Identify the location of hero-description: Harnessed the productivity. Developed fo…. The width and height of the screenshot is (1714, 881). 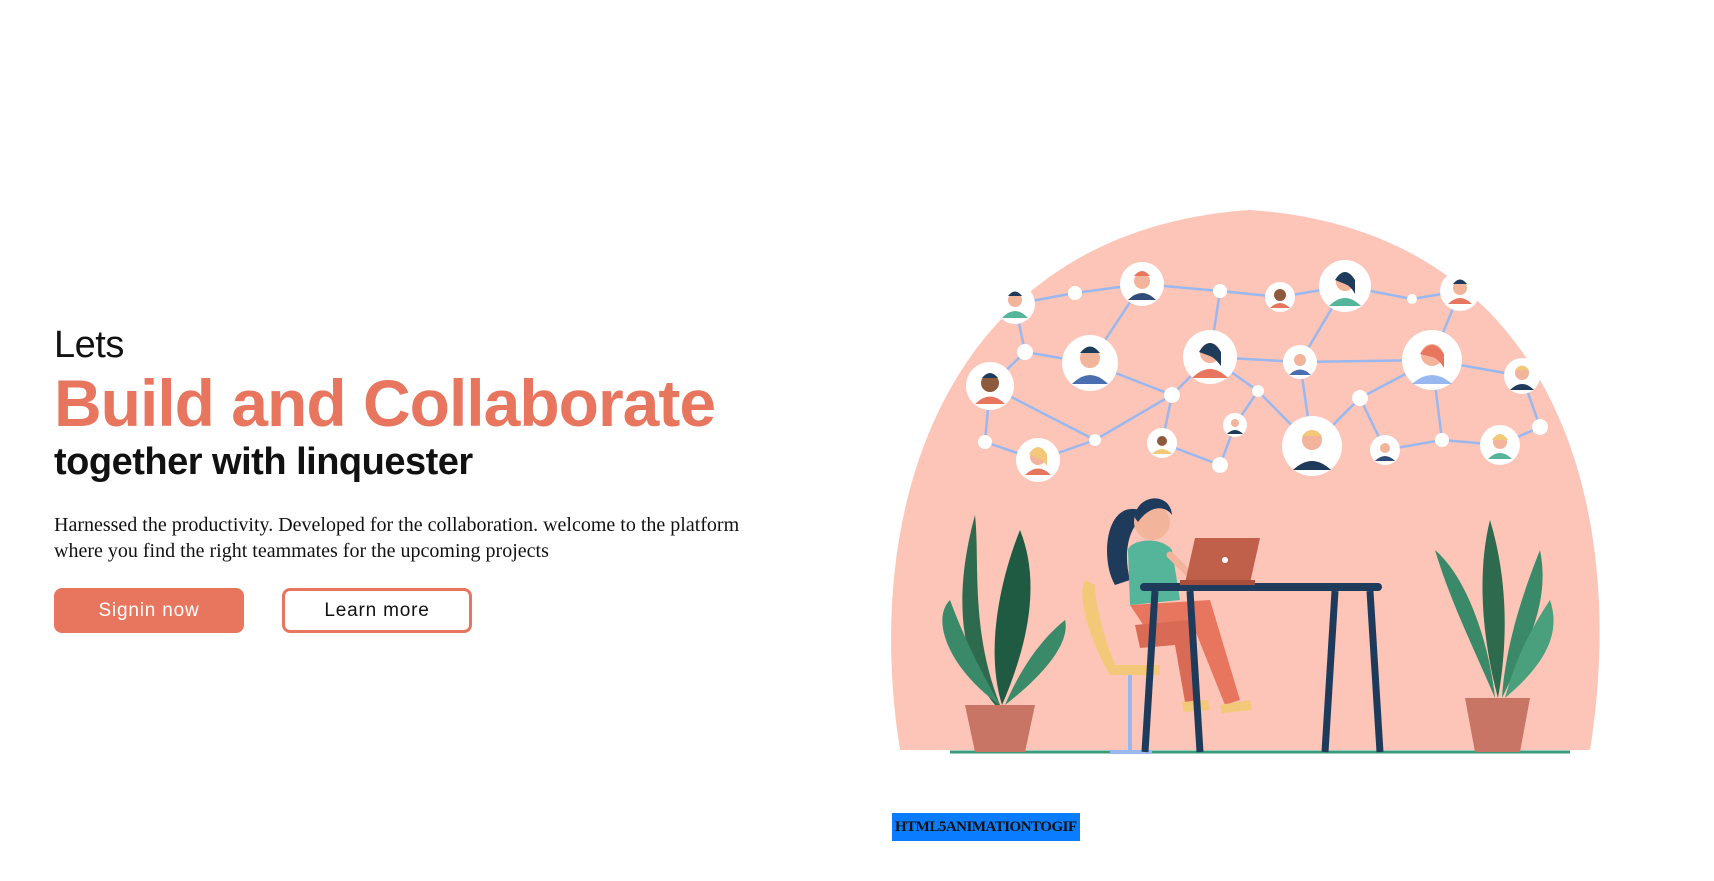
(397, 538).